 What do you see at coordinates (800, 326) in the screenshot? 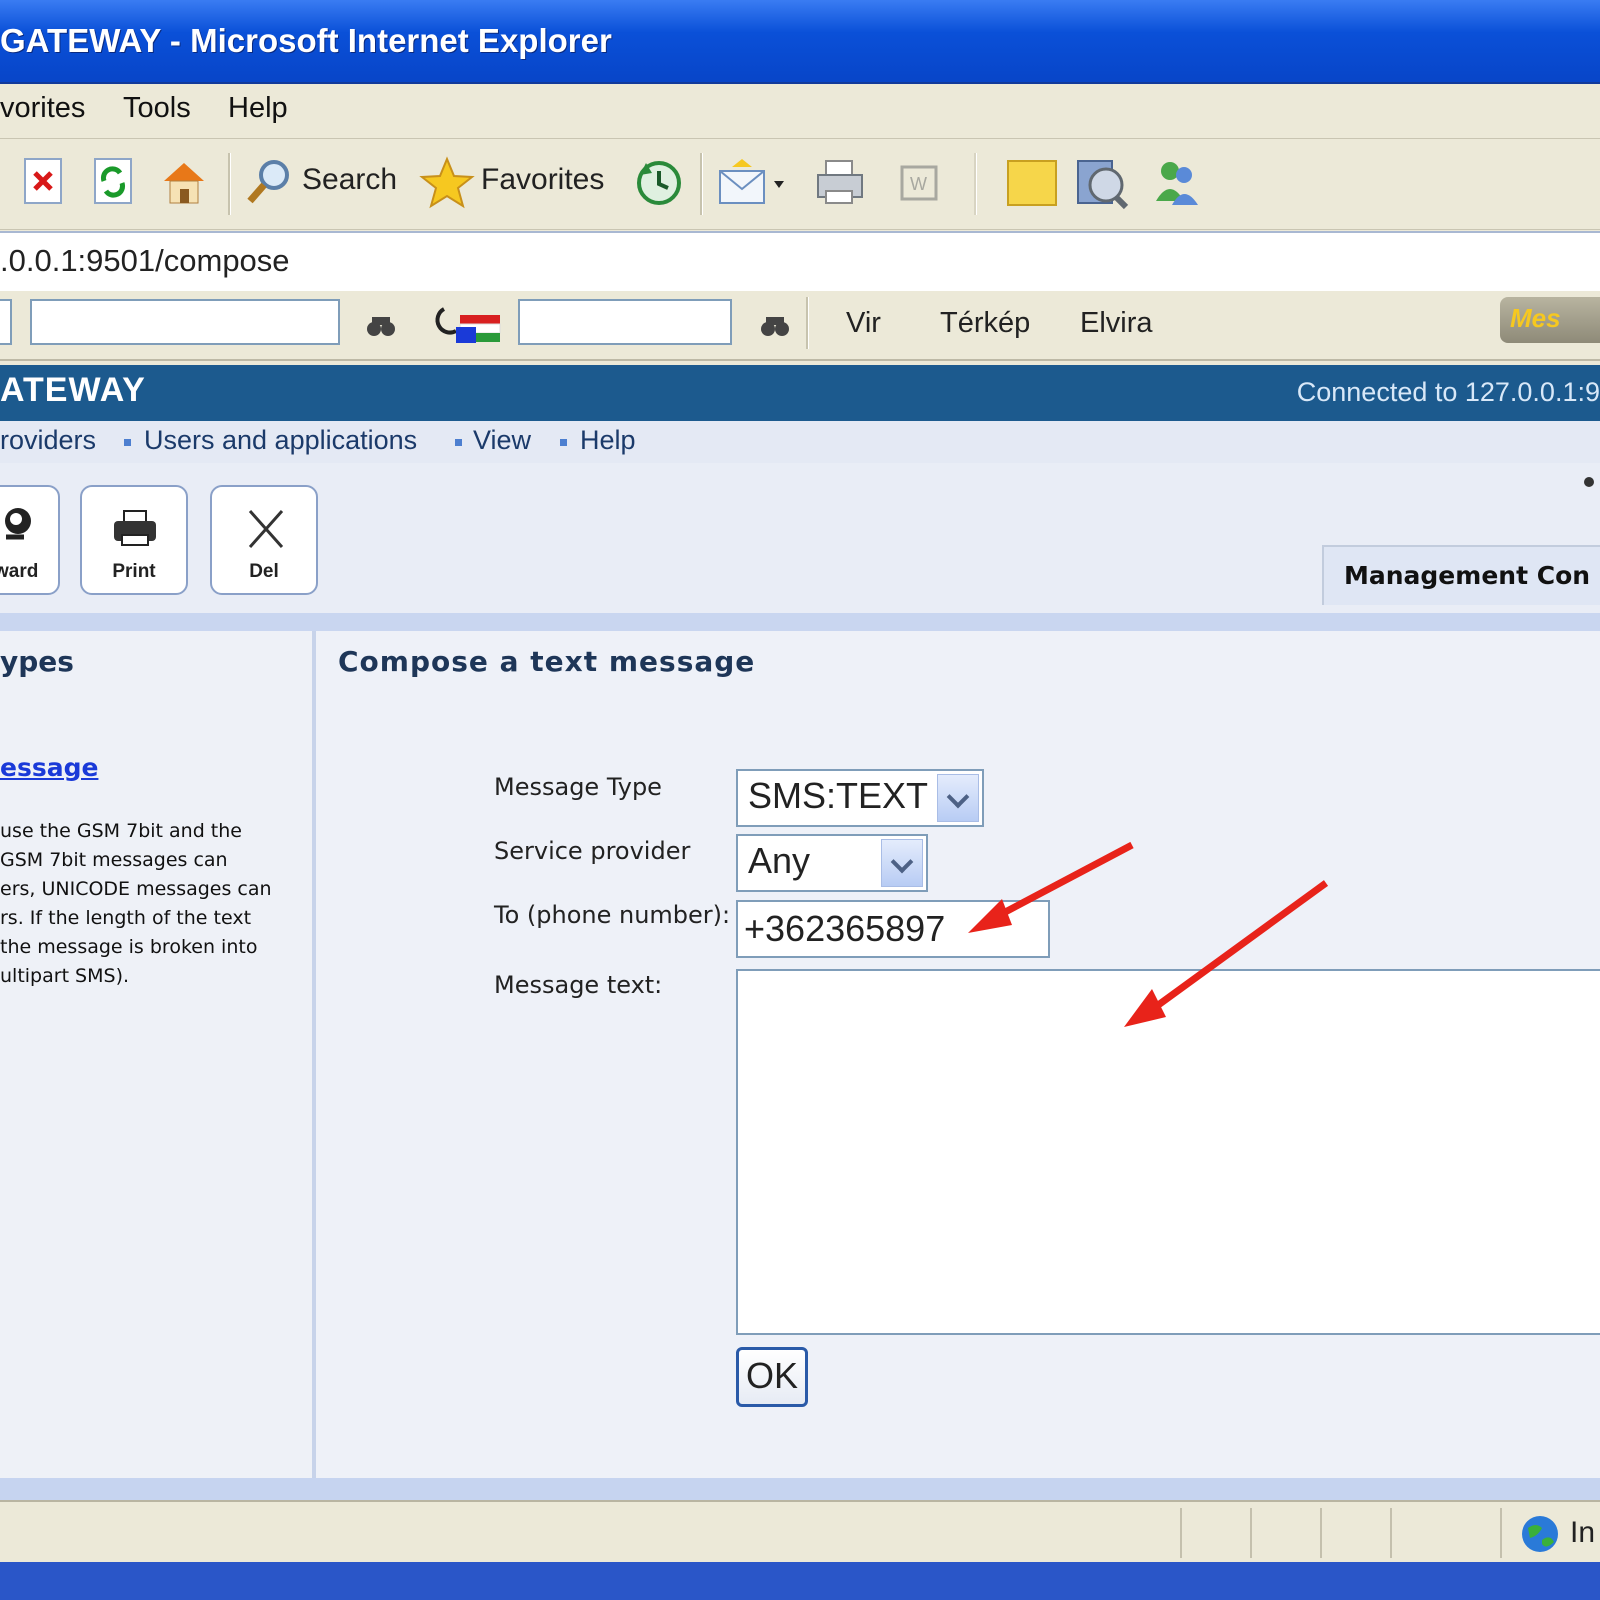
I see `custom-toolbar: Vir Térkép Elvira Mes` at bounding box center [800, 326].